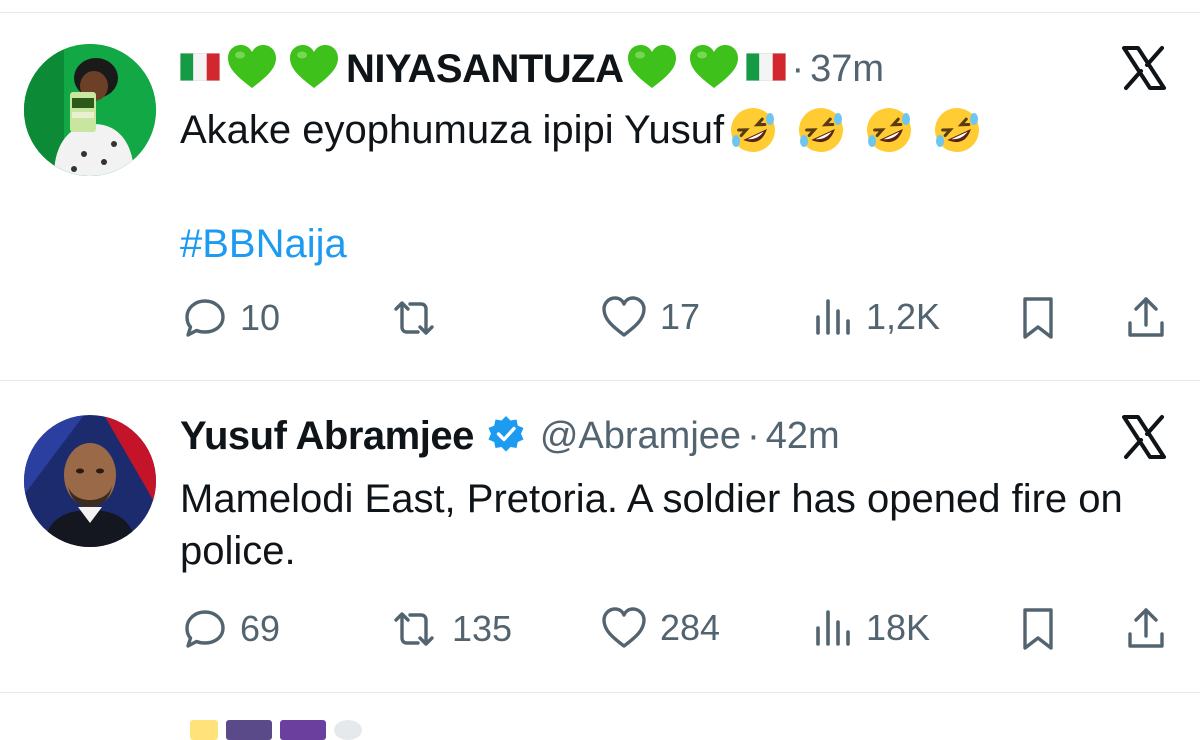 Image resolution: width=1200 pixels, height=740 pixels. I want to click on views-button: 18K, so click(871, 628).